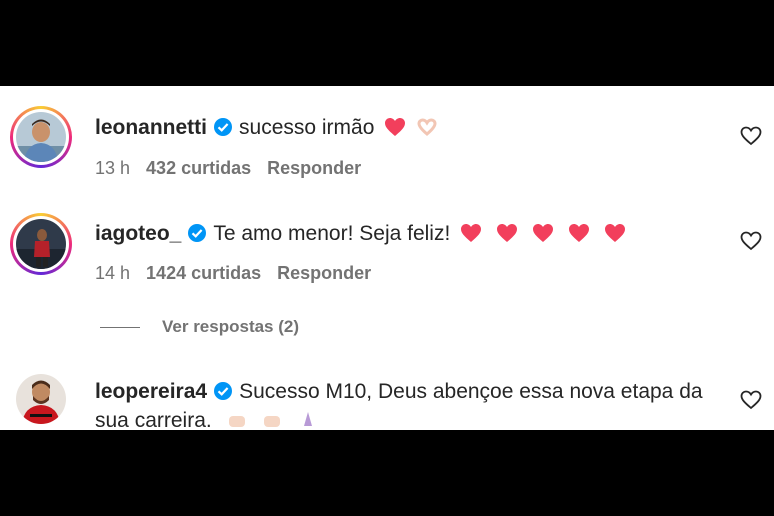  I want to click on like-count: 432 curtidas, so click(198, 168).